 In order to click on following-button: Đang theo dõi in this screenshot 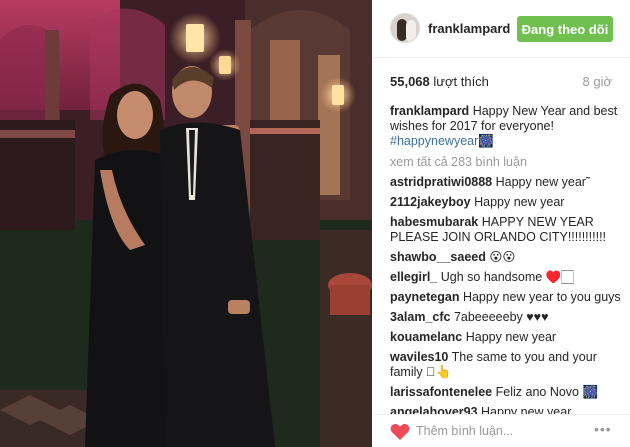, I will do `click(565, 29)`.